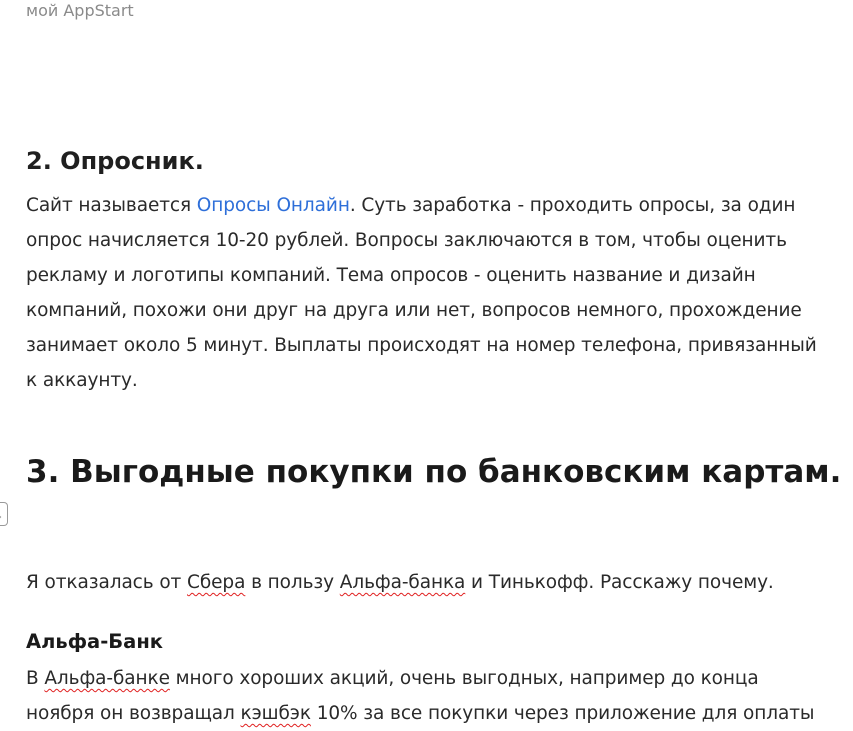 The height and width of the screenshot is (731, 853). I want to click on paragraph-line: к аккаунту., so click(82, 380).